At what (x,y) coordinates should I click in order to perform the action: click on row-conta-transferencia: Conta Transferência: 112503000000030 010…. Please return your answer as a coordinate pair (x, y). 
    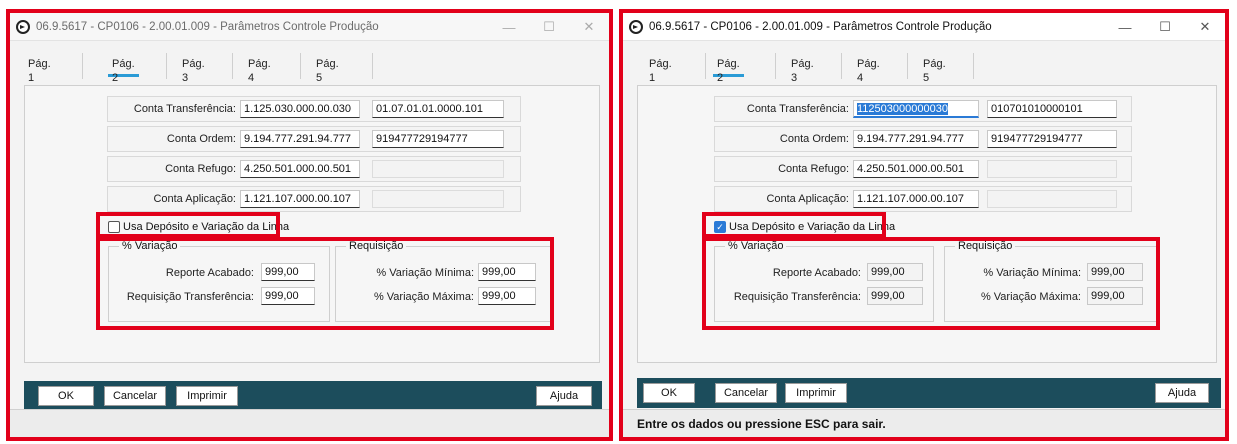
    Looking at the image, I should click on (923, 109).